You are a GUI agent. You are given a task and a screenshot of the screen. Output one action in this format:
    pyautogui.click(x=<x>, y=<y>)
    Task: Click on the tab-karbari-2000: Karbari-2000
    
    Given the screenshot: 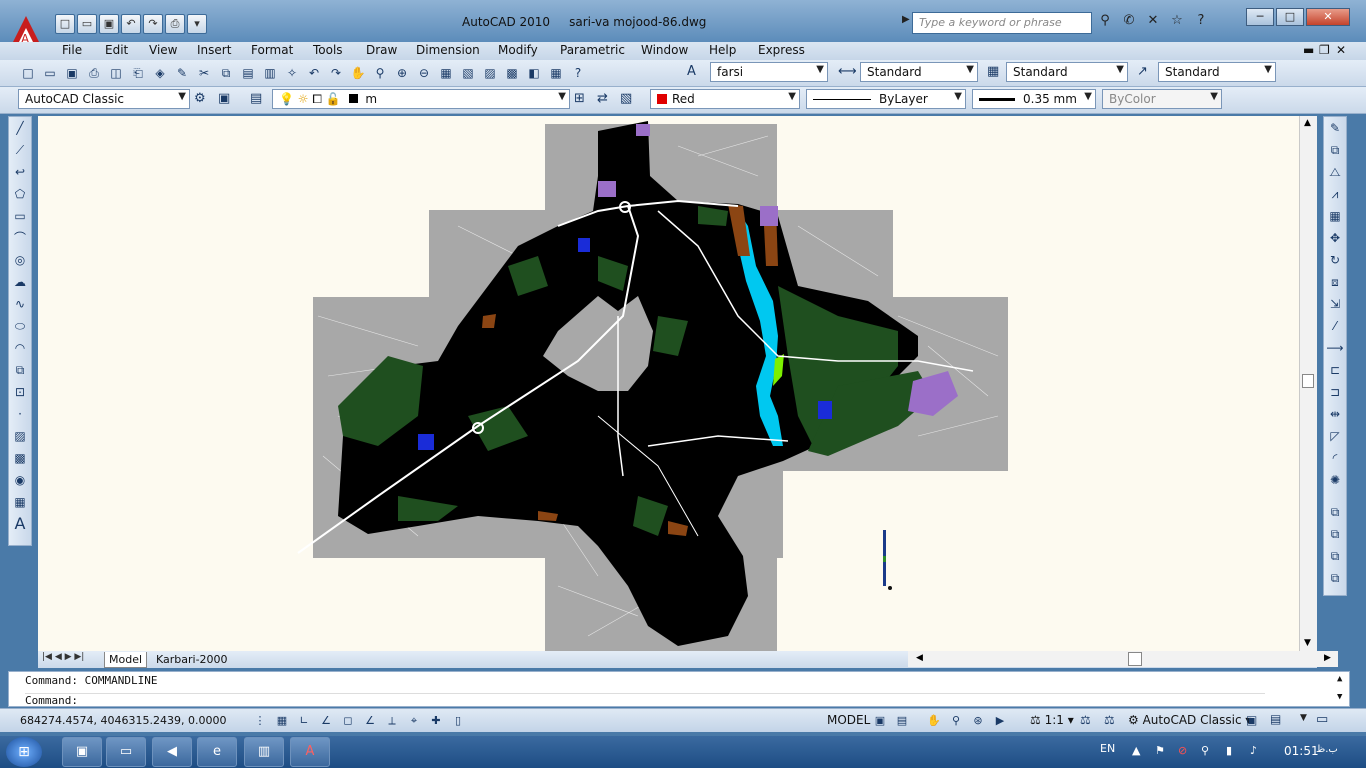 What is the action you would take?
    pyautogui.click(x=192, y=659)
    